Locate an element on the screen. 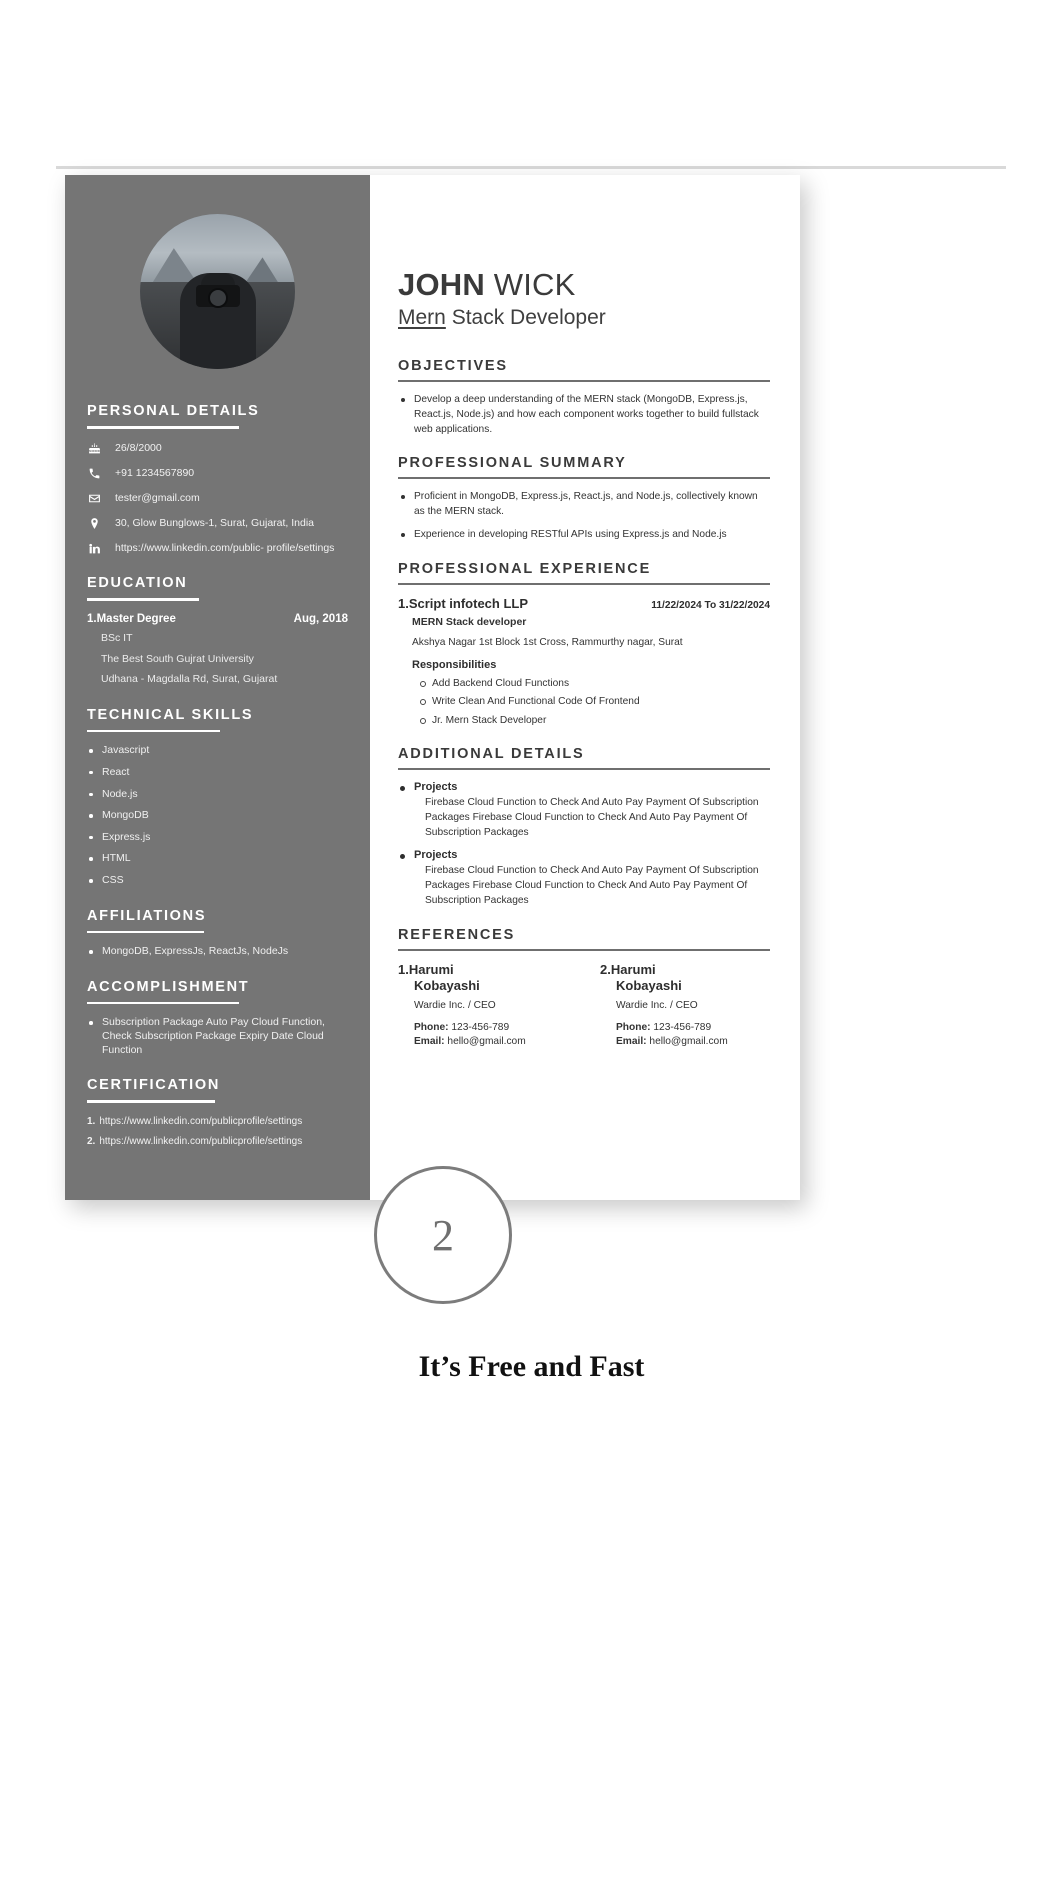  certification-number: 2. is located at coordinates (91, 1141).